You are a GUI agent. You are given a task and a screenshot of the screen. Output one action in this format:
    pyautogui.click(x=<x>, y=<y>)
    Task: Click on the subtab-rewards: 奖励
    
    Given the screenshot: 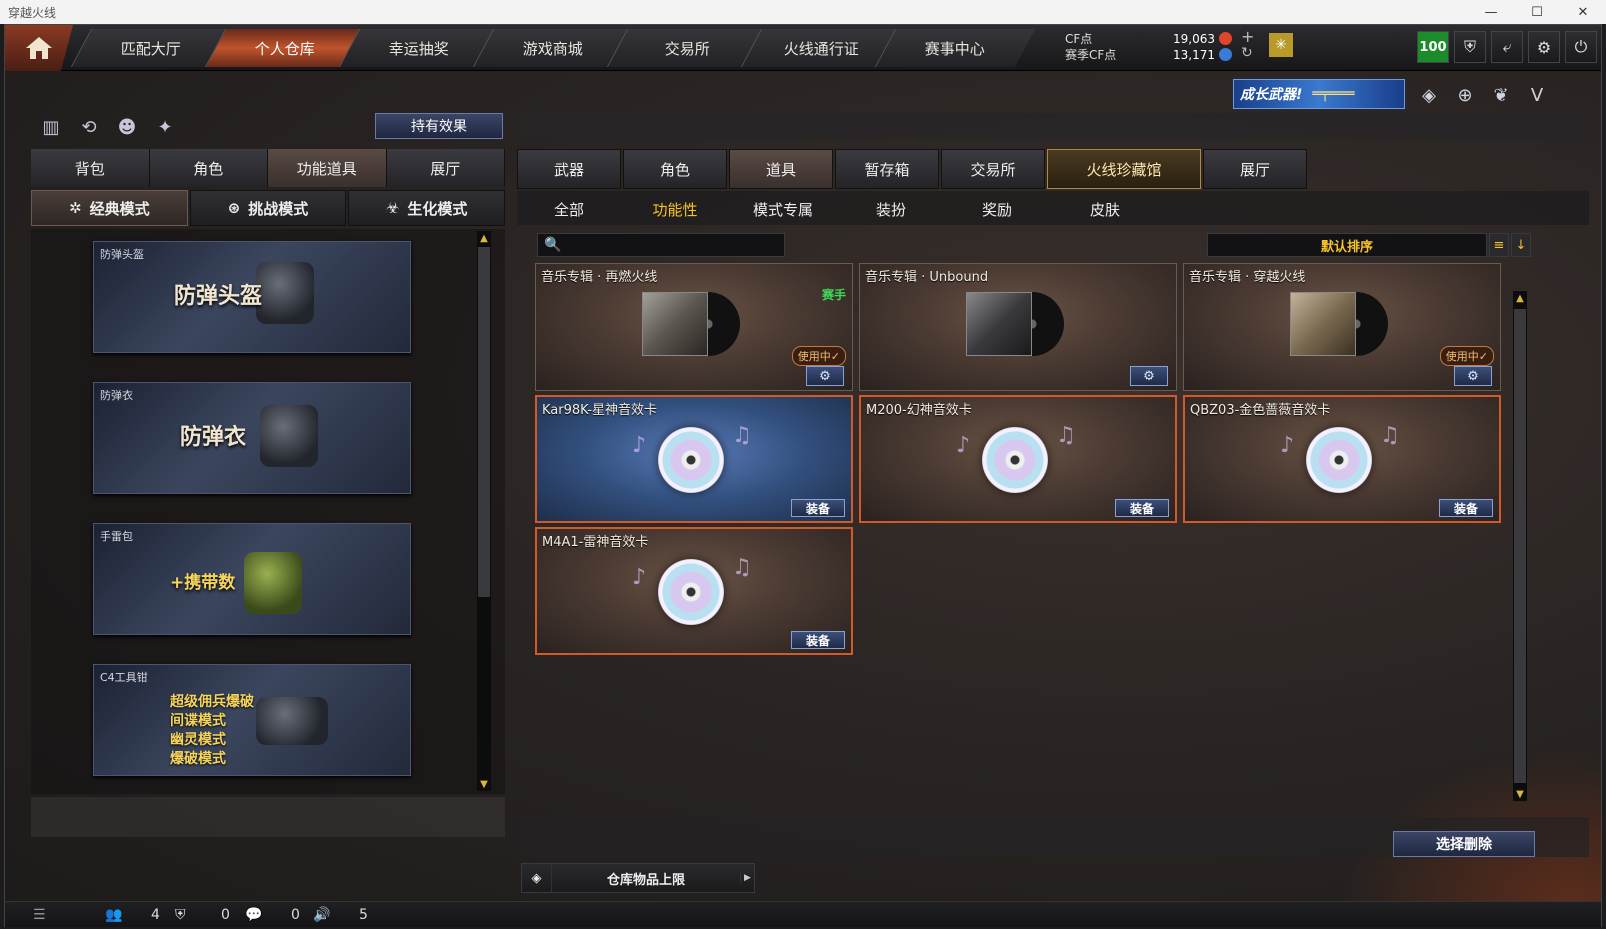 What is the action you would take?
    pyautogui.click(x=997, y=209)
    